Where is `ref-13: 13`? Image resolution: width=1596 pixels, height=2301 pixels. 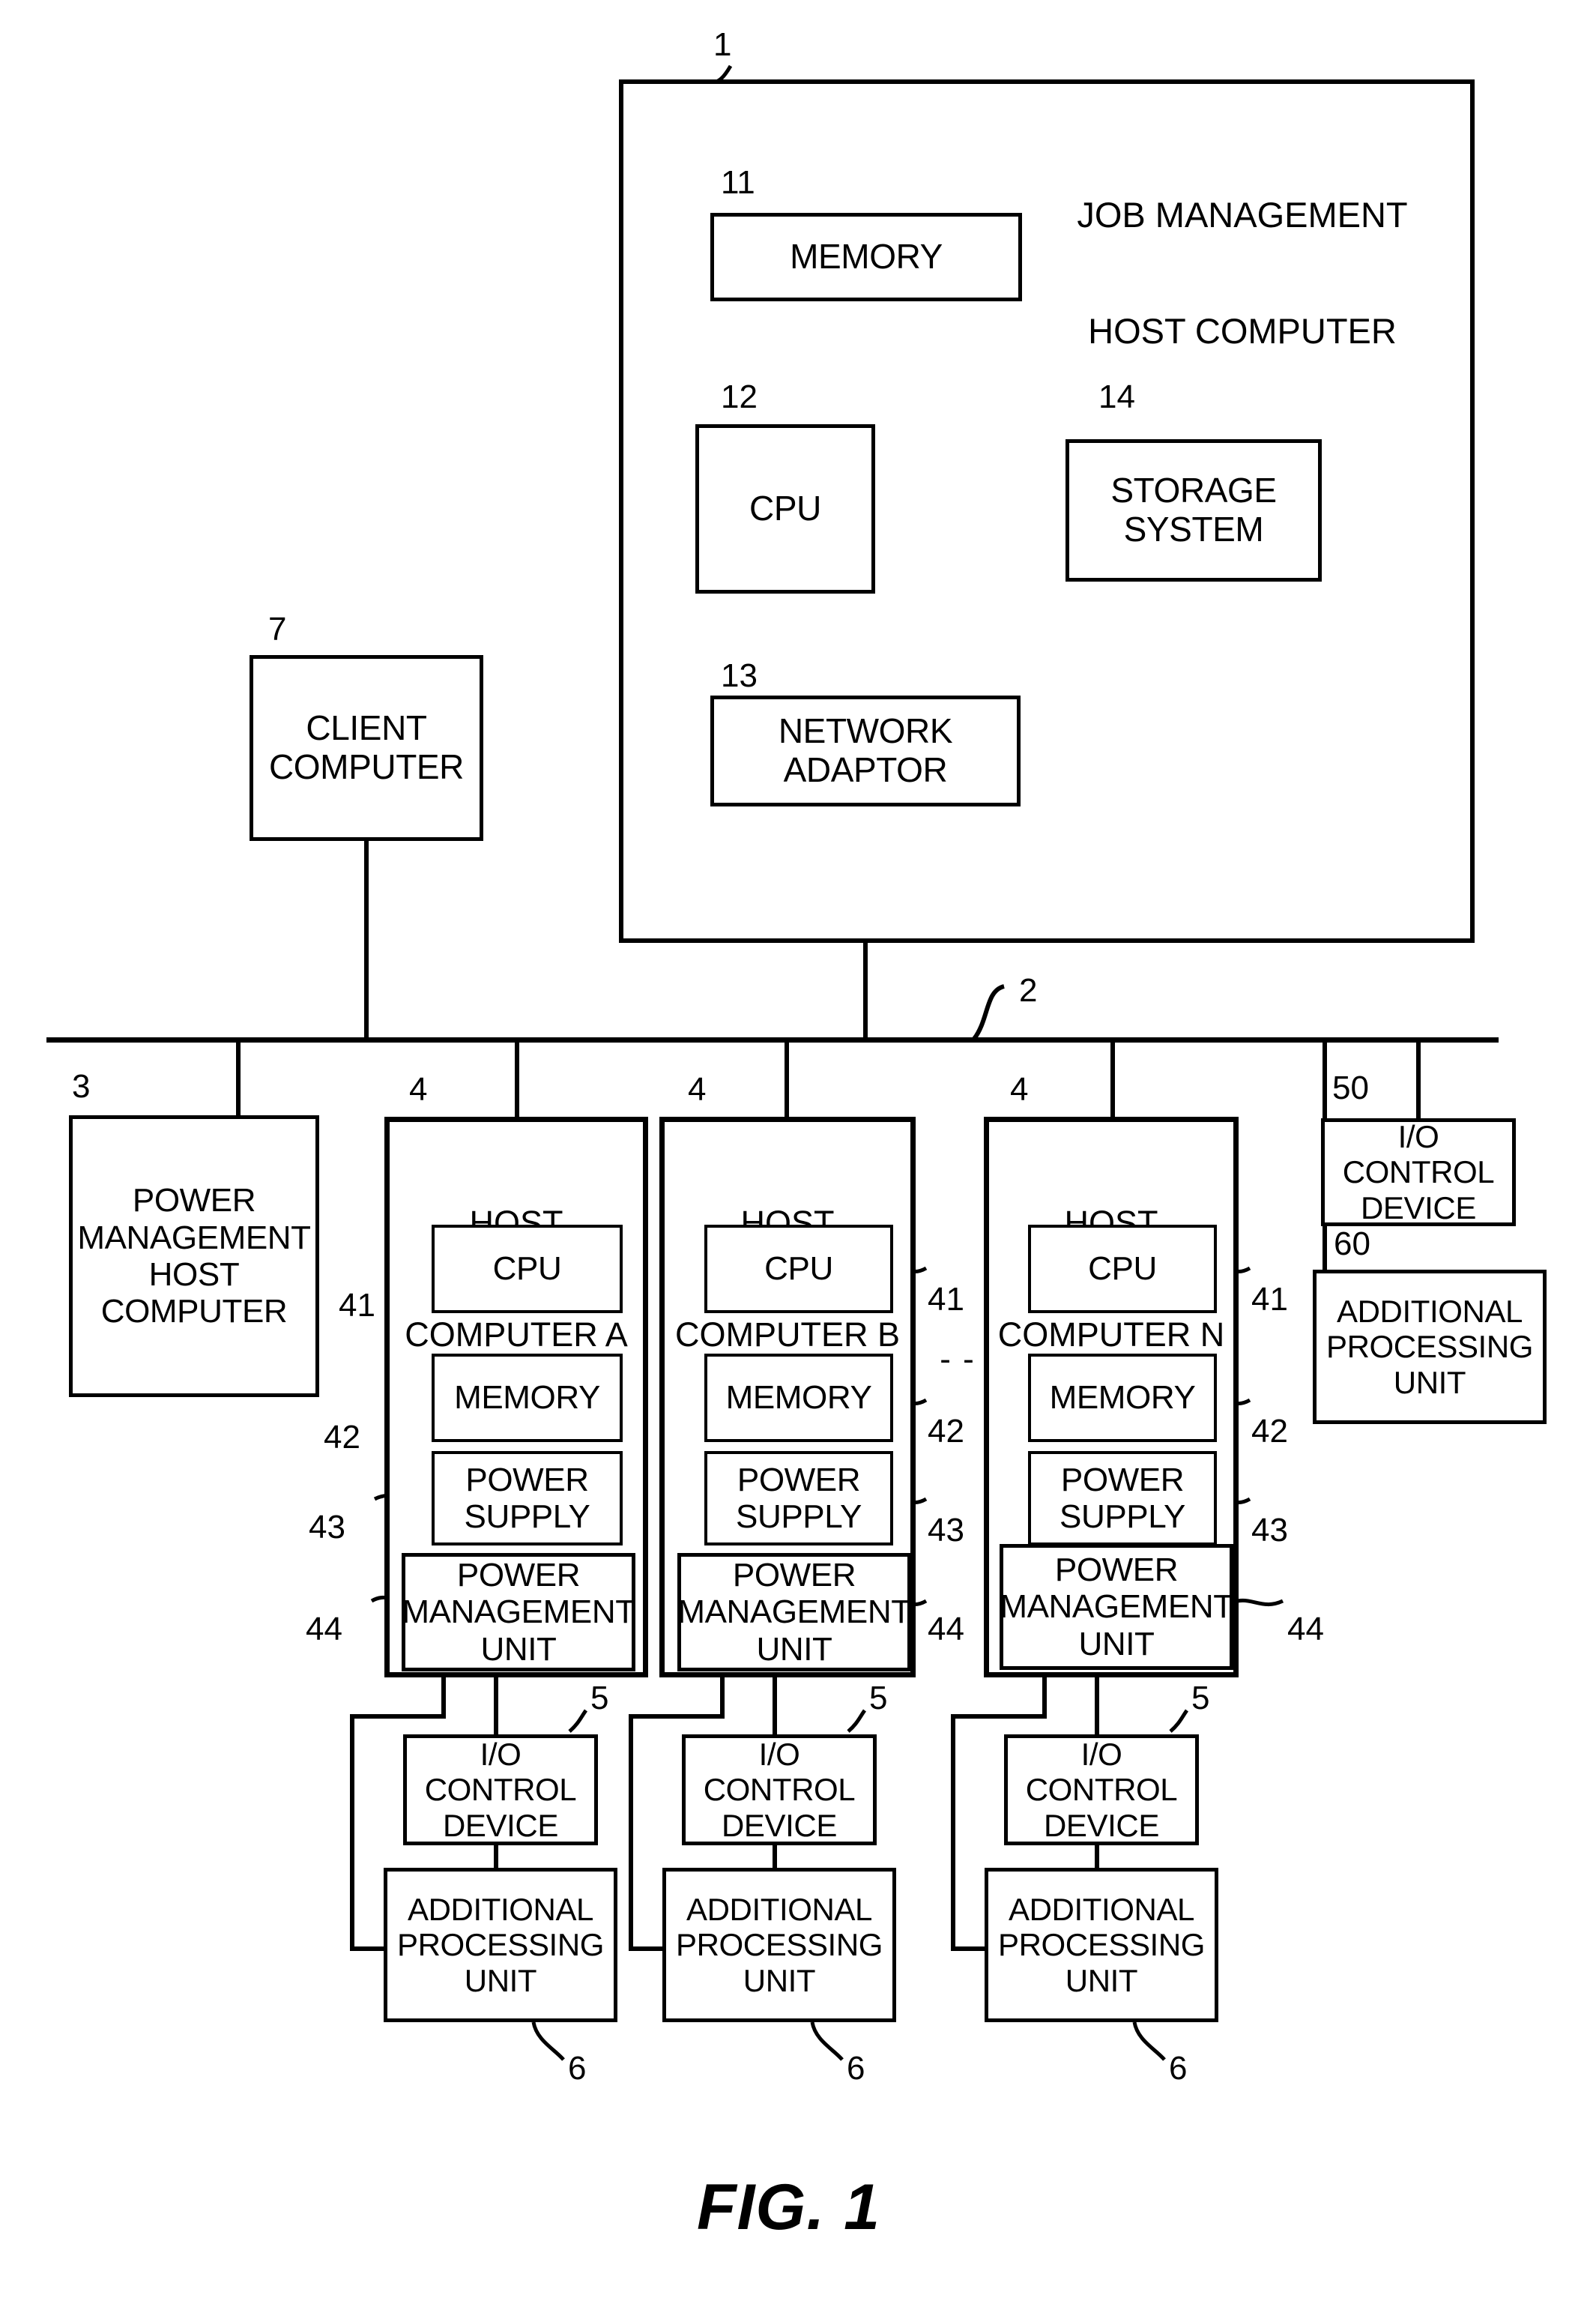 ref-13: 13 is located at coordinates (739, 675).